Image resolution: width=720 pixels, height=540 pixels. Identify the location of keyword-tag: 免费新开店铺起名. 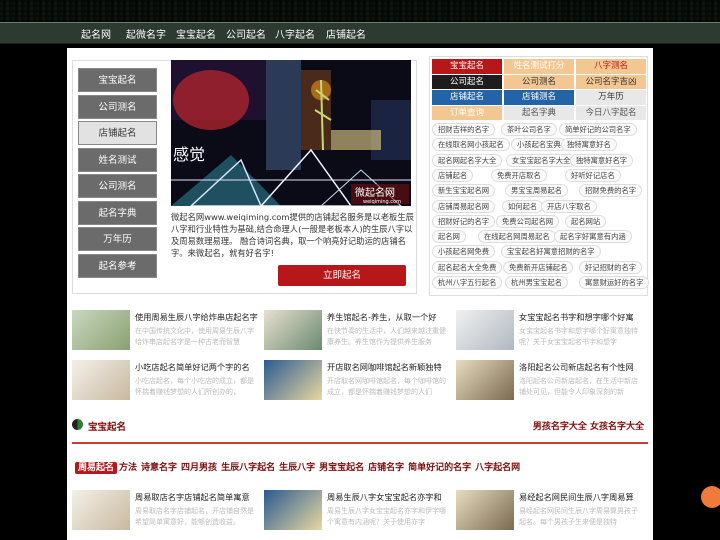
(538, 267).